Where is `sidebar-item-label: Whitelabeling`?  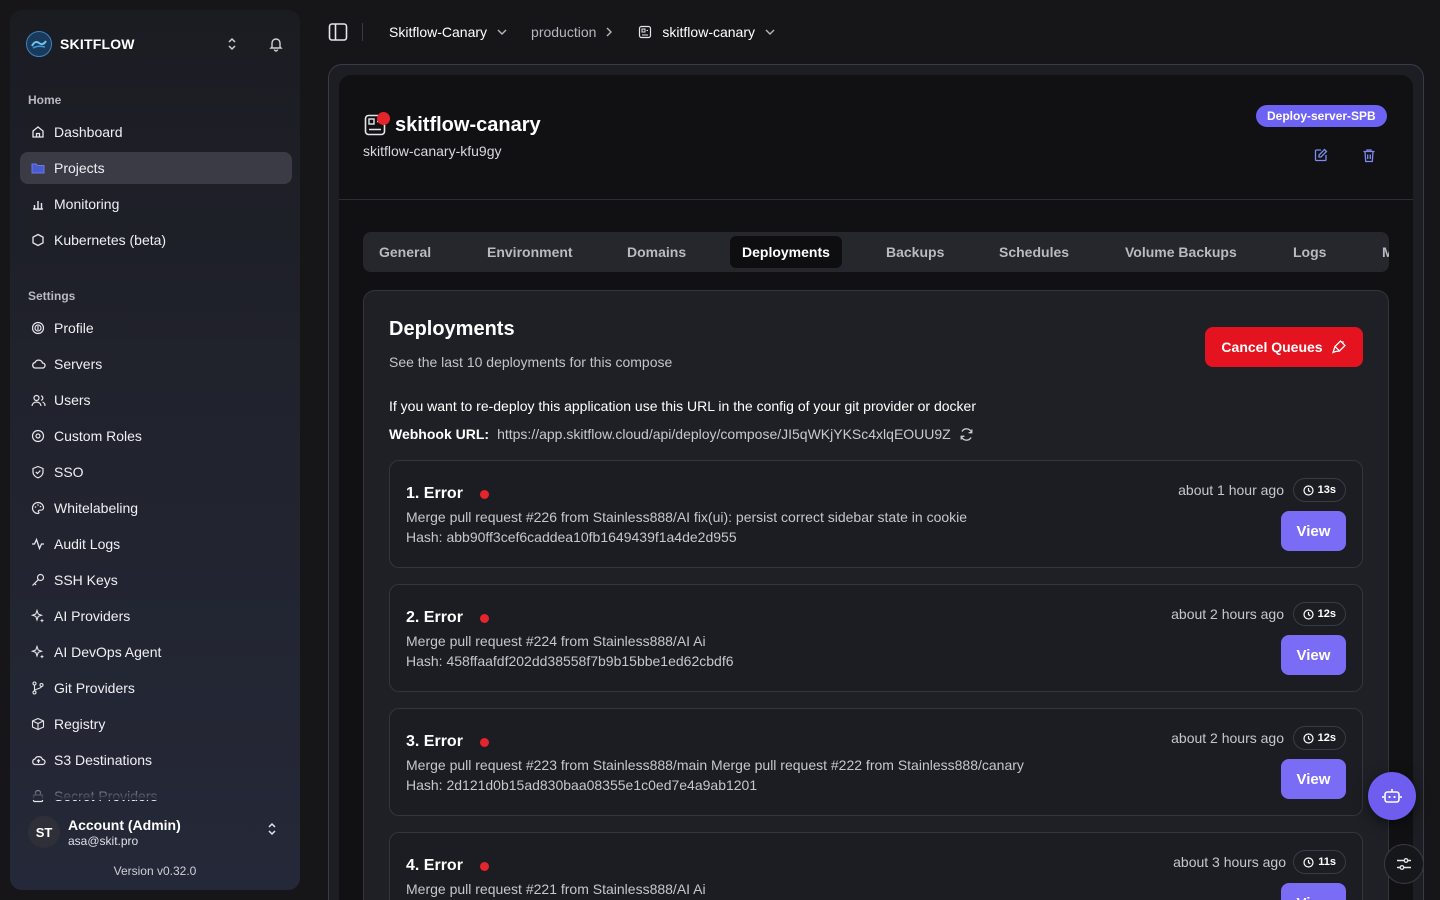
sidebar-item-label: Whitelabeling is located at coordinates (96, 508).